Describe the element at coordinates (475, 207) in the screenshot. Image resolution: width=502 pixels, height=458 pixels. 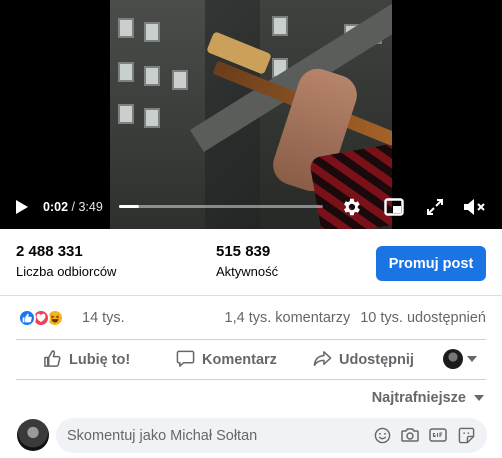
I see `muted-speaker-icon` at that location.